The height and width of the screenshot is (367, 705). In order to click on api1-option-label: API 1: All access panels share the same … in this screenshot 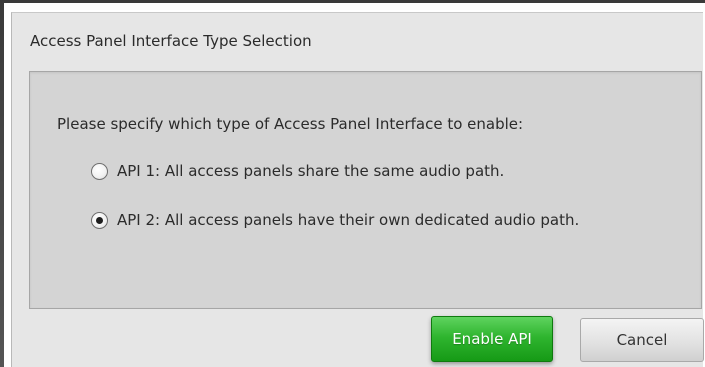, I will do `click(310, 171)`.